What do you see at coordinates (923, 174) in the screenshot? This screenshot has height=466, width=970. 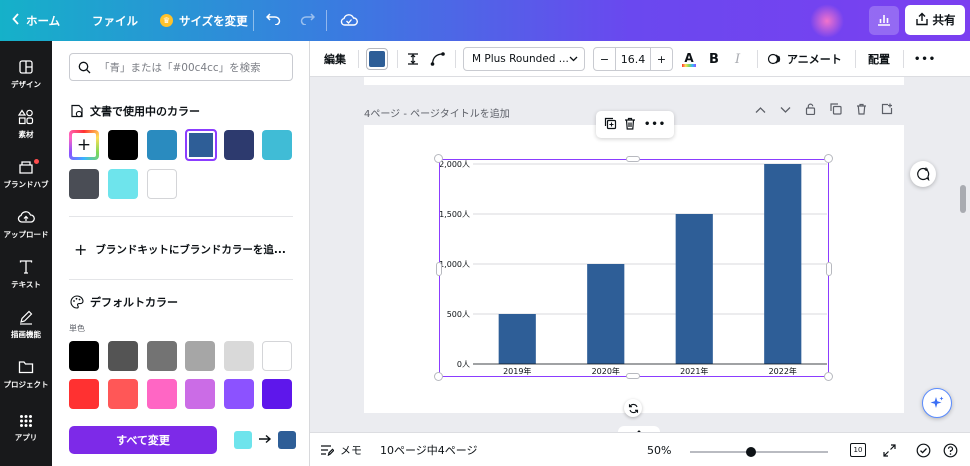 I see `add-comment-button` at bounding box center [923, 174].